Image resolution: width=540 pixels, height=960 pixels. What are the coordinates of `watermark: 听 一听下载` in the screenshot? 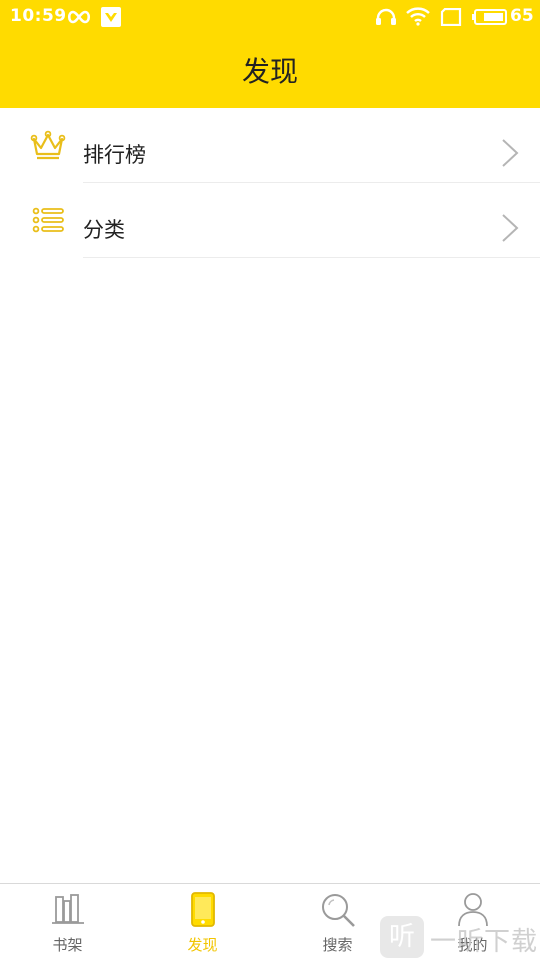 It's located at (460, 935).